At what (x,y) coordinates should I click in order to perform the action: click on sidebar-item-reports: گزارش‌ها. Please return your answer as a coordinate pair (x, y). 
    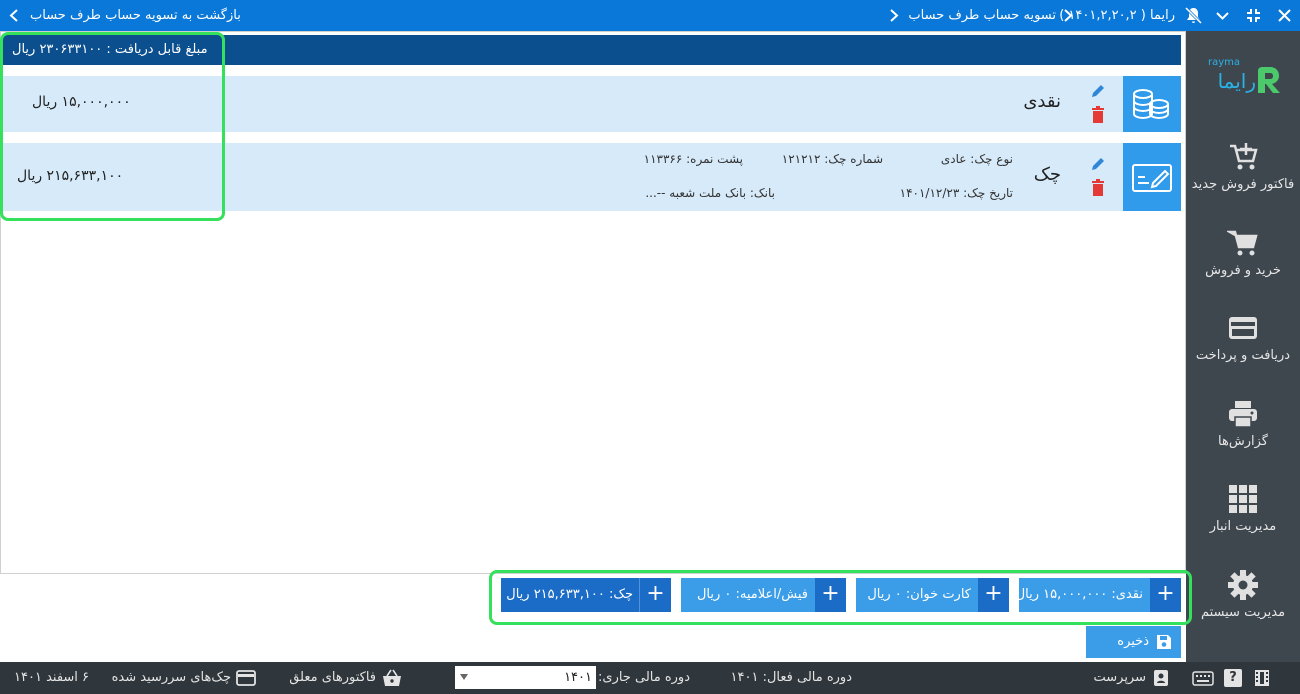
    Looking at the image, I should click on (1243, 430).